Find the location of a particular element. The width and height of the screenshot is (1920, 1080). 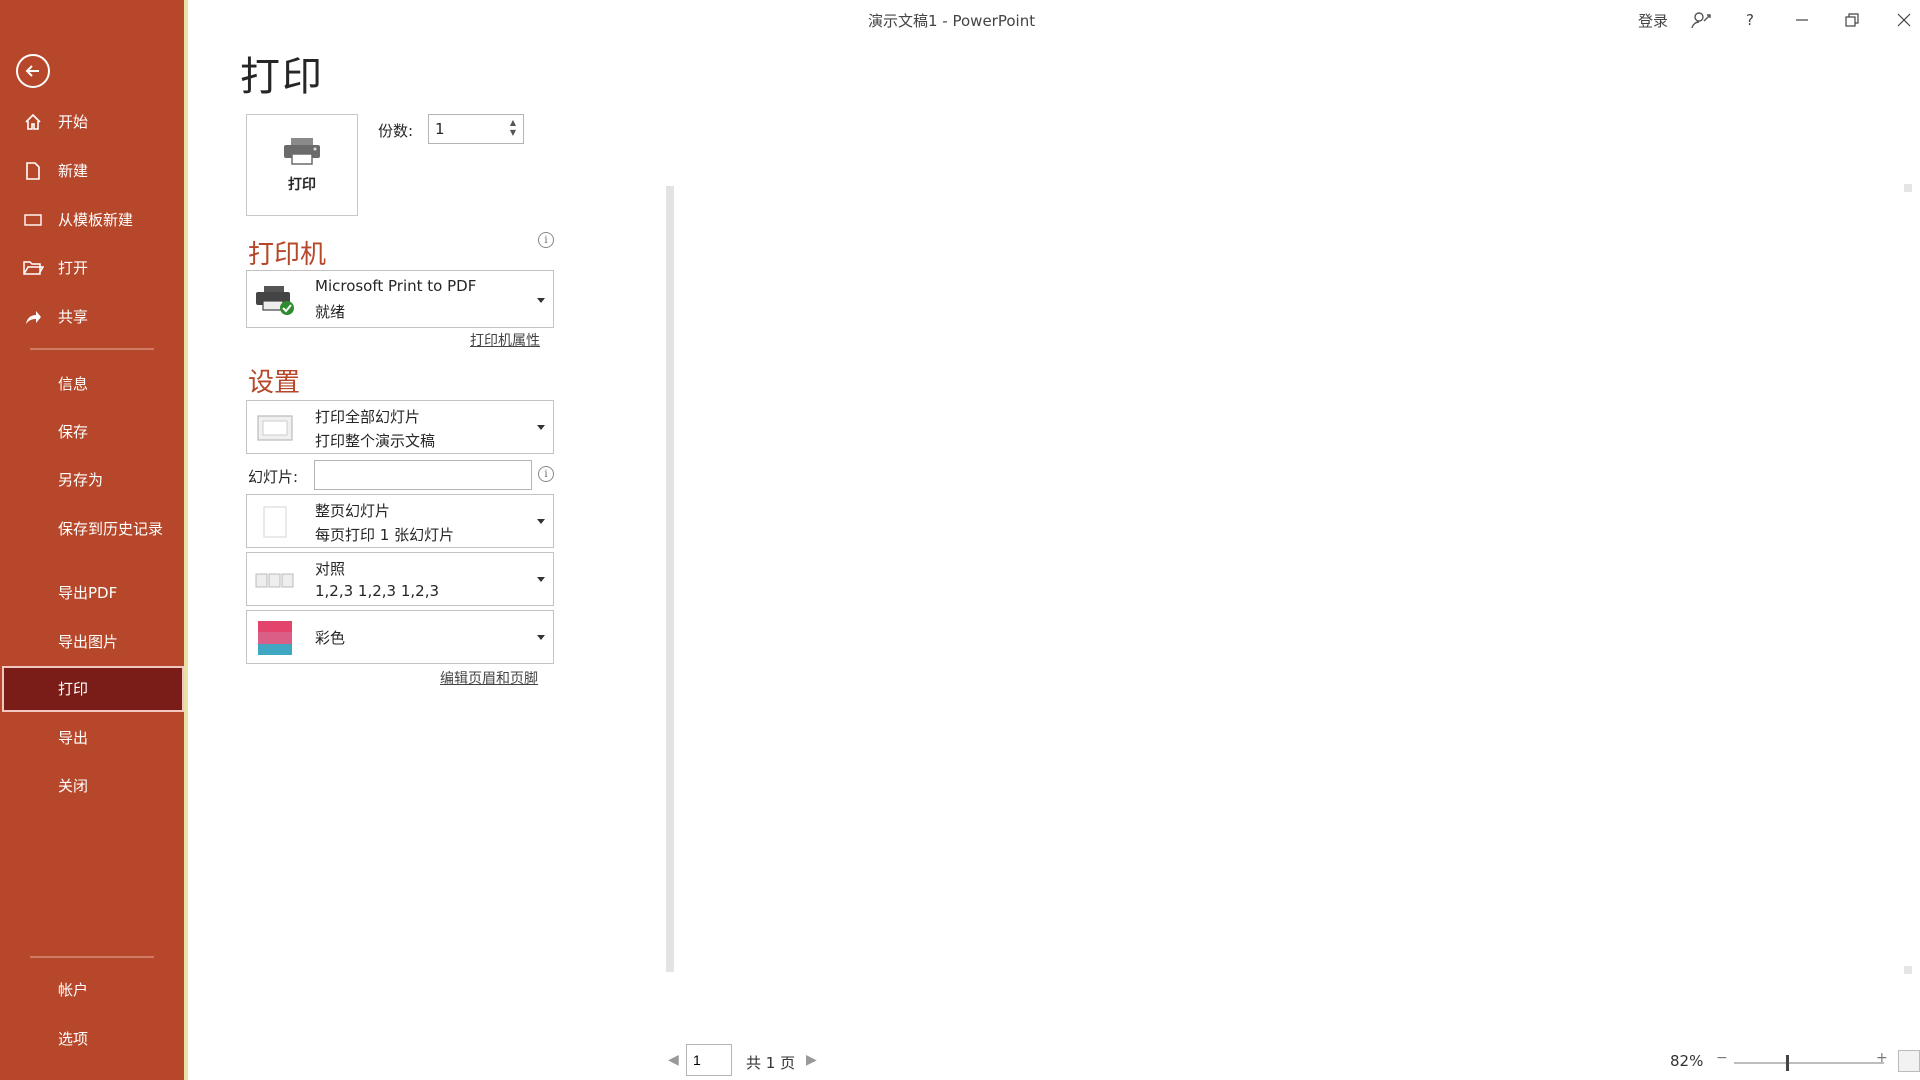

printer-properties-link: 打印机属性 is located at coordinates (505, 340).